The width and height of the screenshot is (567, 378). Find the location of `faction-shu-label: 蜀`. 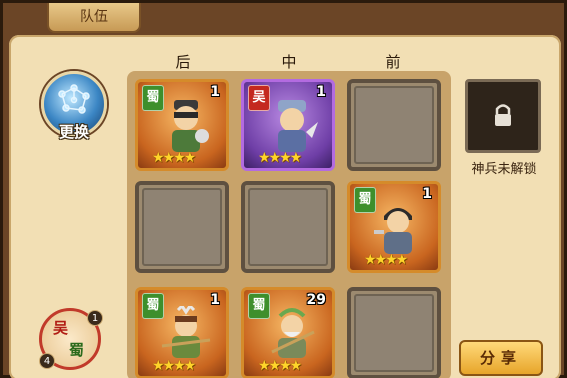

faction-shu-label: 蜀 is located at coordinates (77, 350).